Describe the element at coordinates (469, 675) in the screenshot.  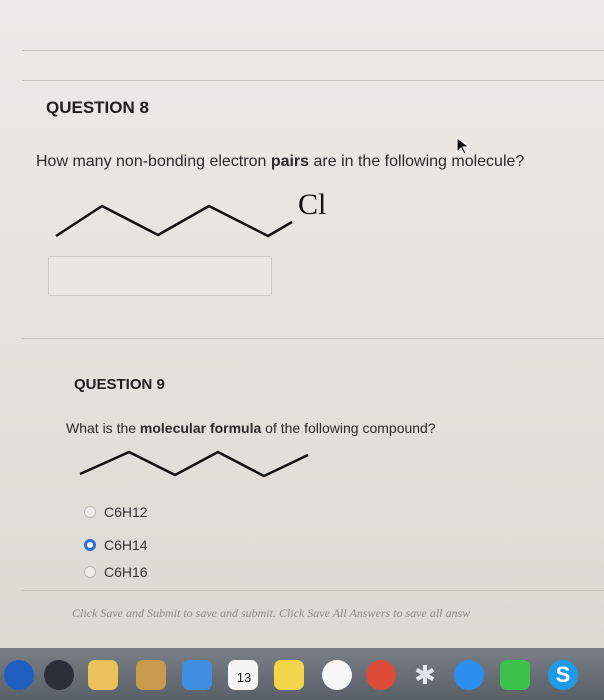
I see `app-store-icon` at that location.